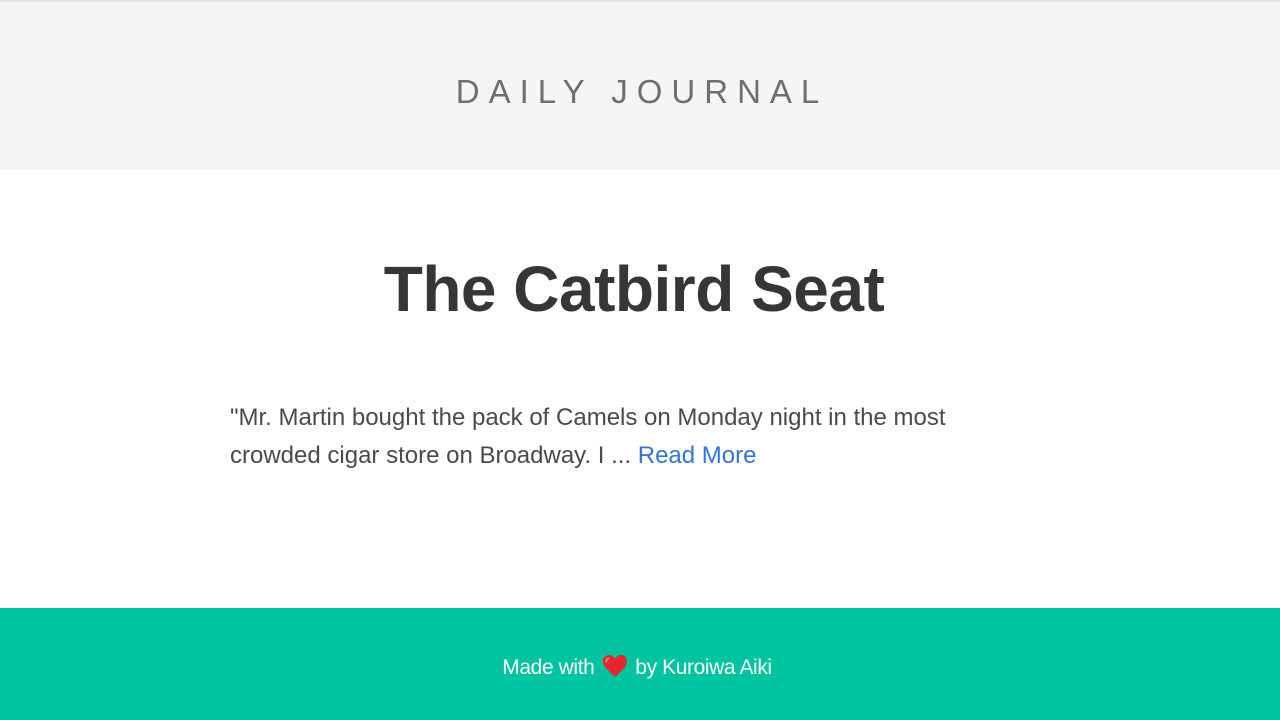 The width and height of the screenshot is (1280, 720). I want to click on read-more-link: Read More, so click(697, 455).